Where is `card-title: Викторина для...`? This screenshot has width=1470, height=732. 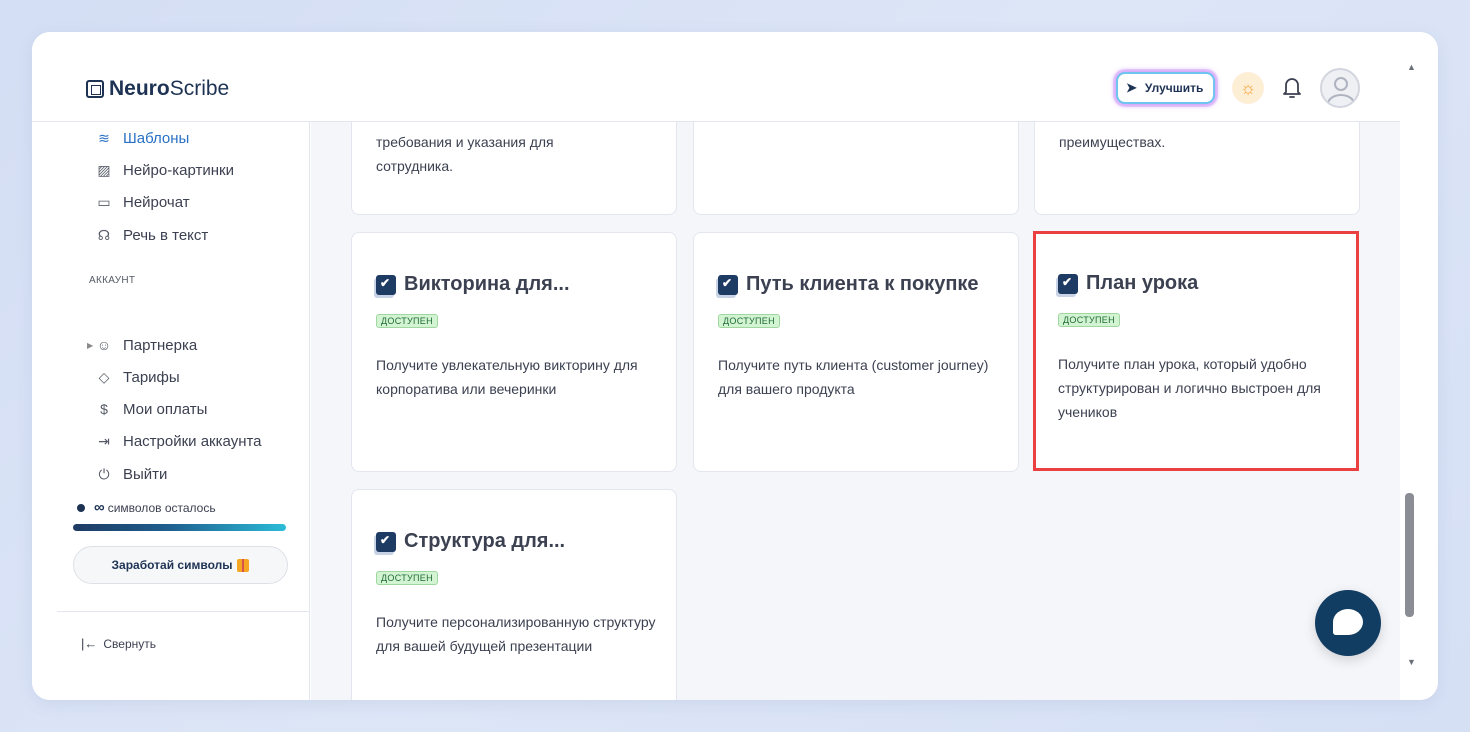
card-title: Викторина для... is located at coordinates (473, 284).